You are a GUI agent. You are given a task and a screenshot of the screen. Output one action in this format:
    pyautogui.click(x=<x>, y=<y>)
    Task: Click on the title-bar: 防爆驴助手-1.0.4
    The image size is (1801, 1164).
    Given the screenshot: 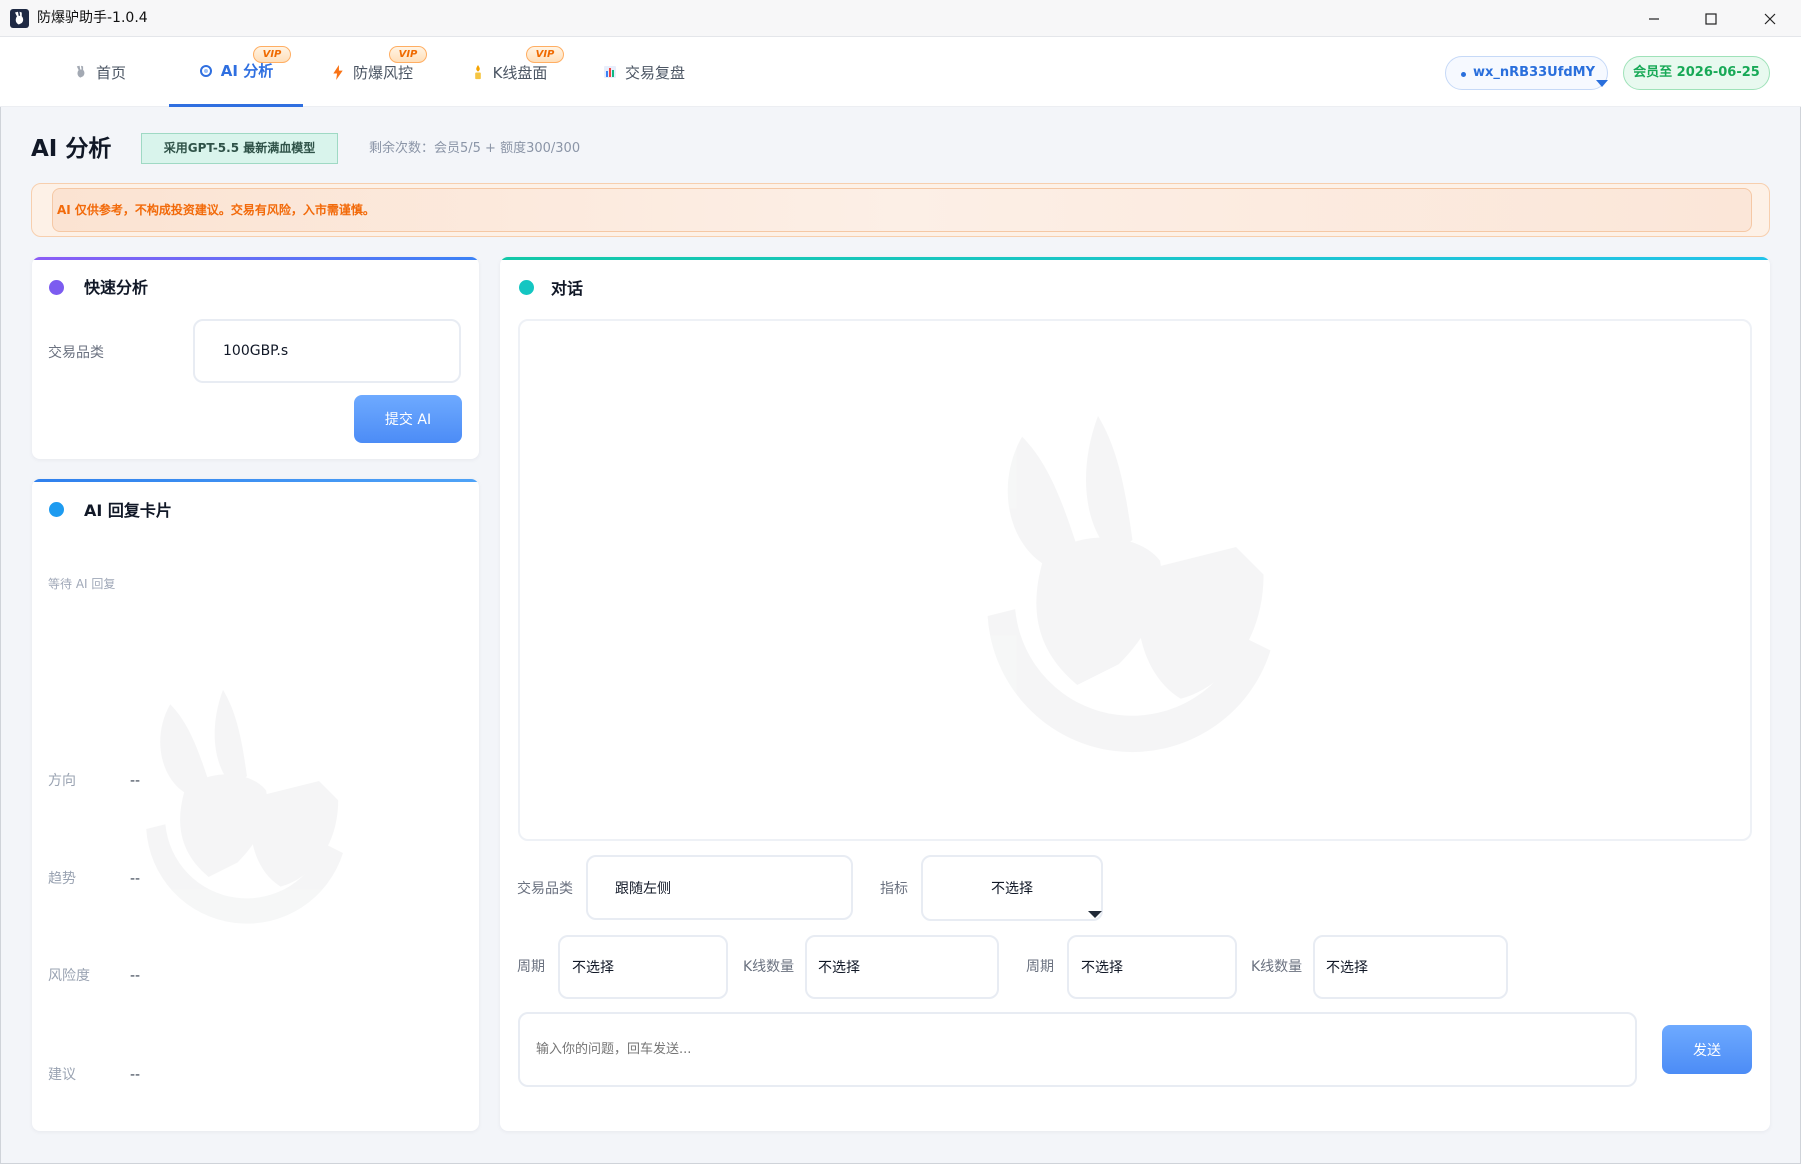 What is the action you would take?
    pyautogui.click(x=900, y=18)
    